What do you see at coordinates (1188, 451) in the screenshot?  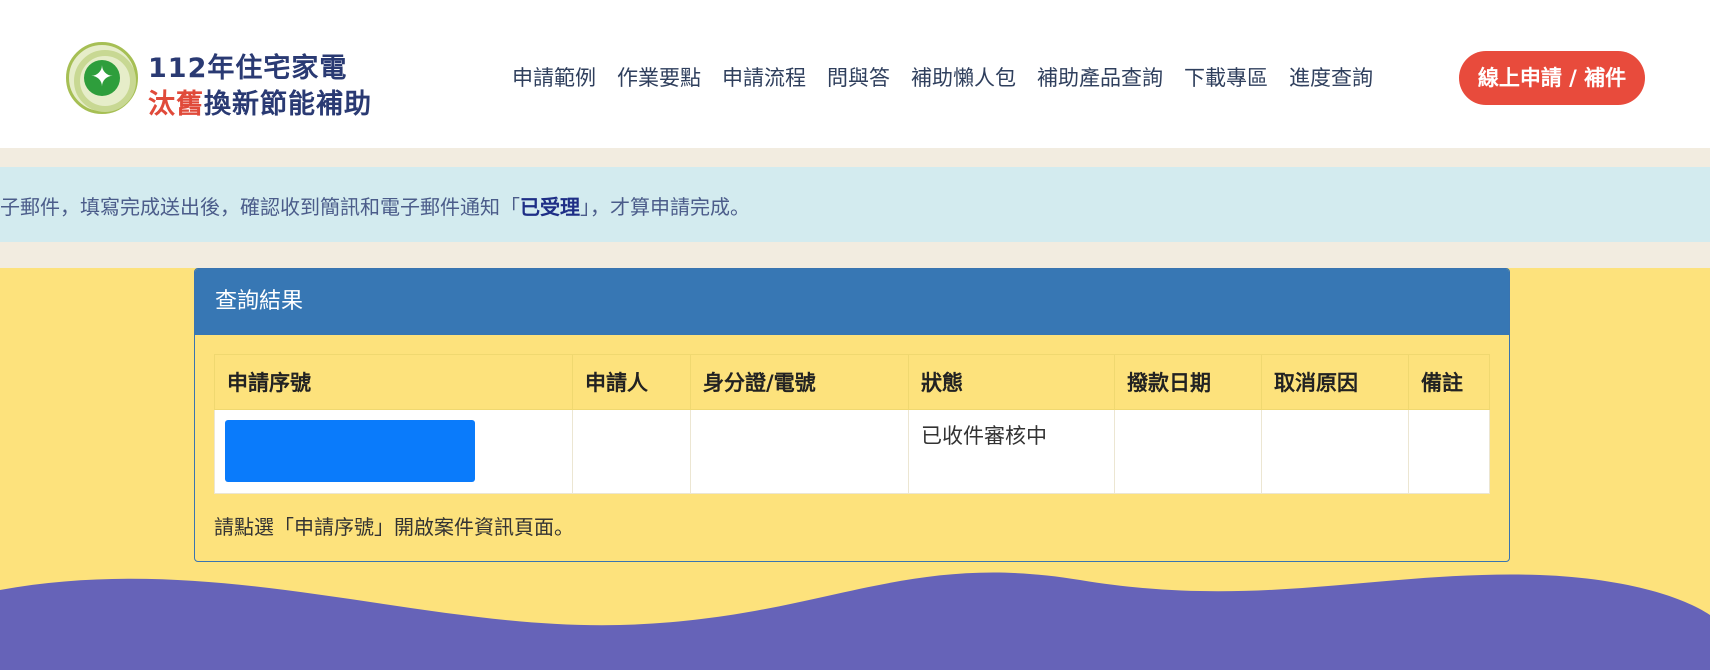 I see `cell-payment-date` at bounding box center [1188, 451].